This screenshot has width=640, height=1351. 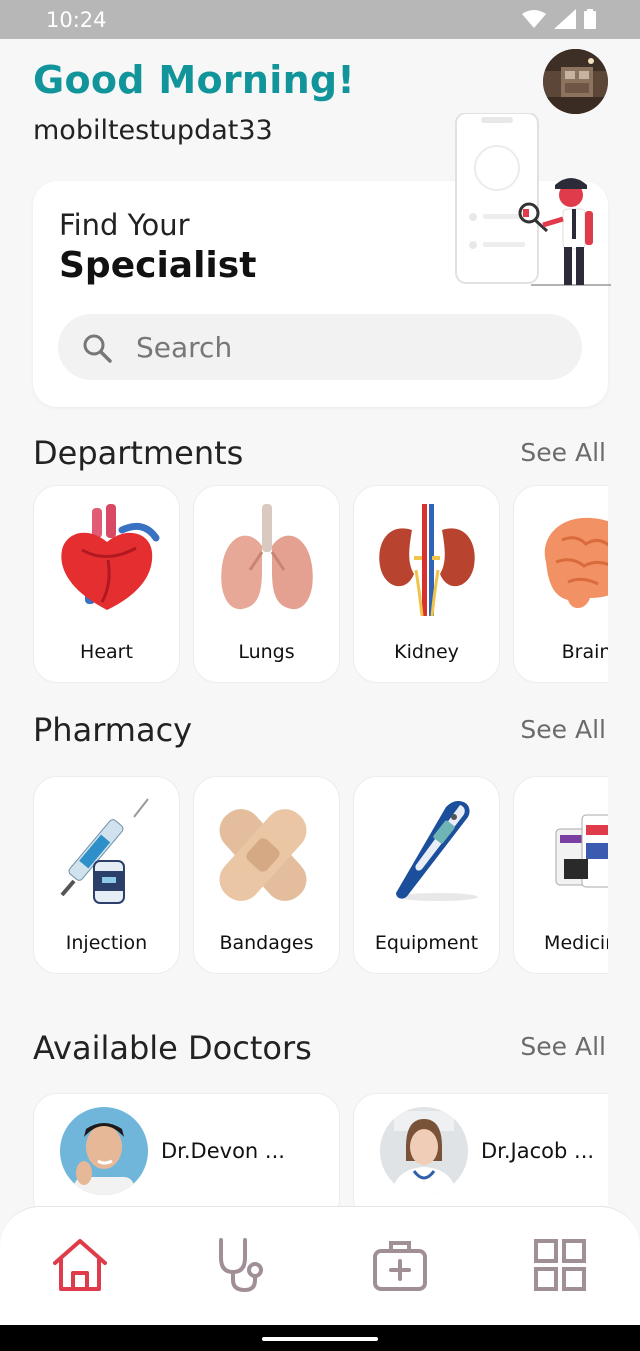 I want to click on pharmacy-see-all-link: See All, so click(x=563, y=729).